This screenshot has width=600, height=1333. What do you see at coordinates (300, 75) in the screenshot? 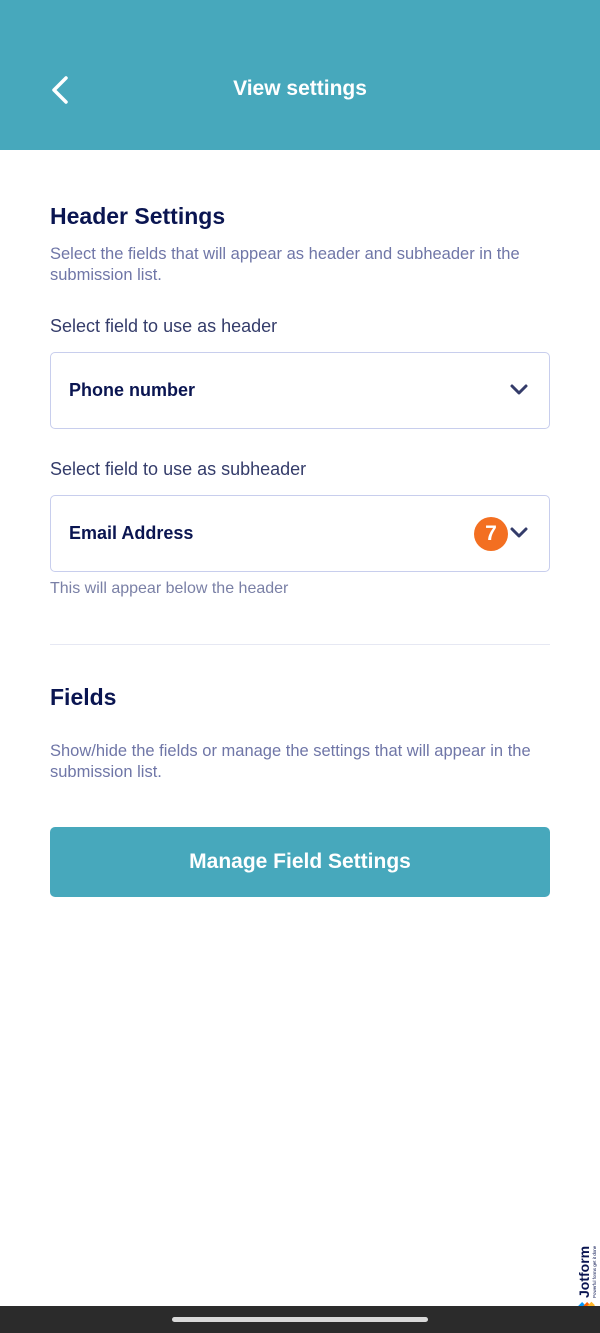
I see `top-app-bar: View settings` at bounding box center [300, 75].